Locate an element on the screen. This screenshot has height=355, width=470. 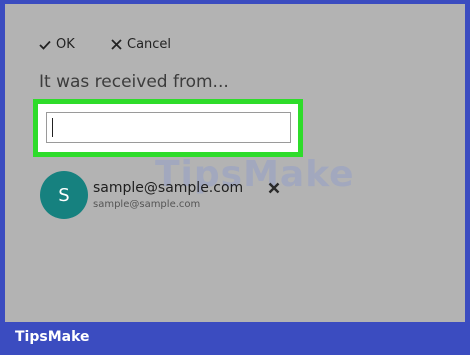
ok-button: OK is located at coordinates (57, 44).